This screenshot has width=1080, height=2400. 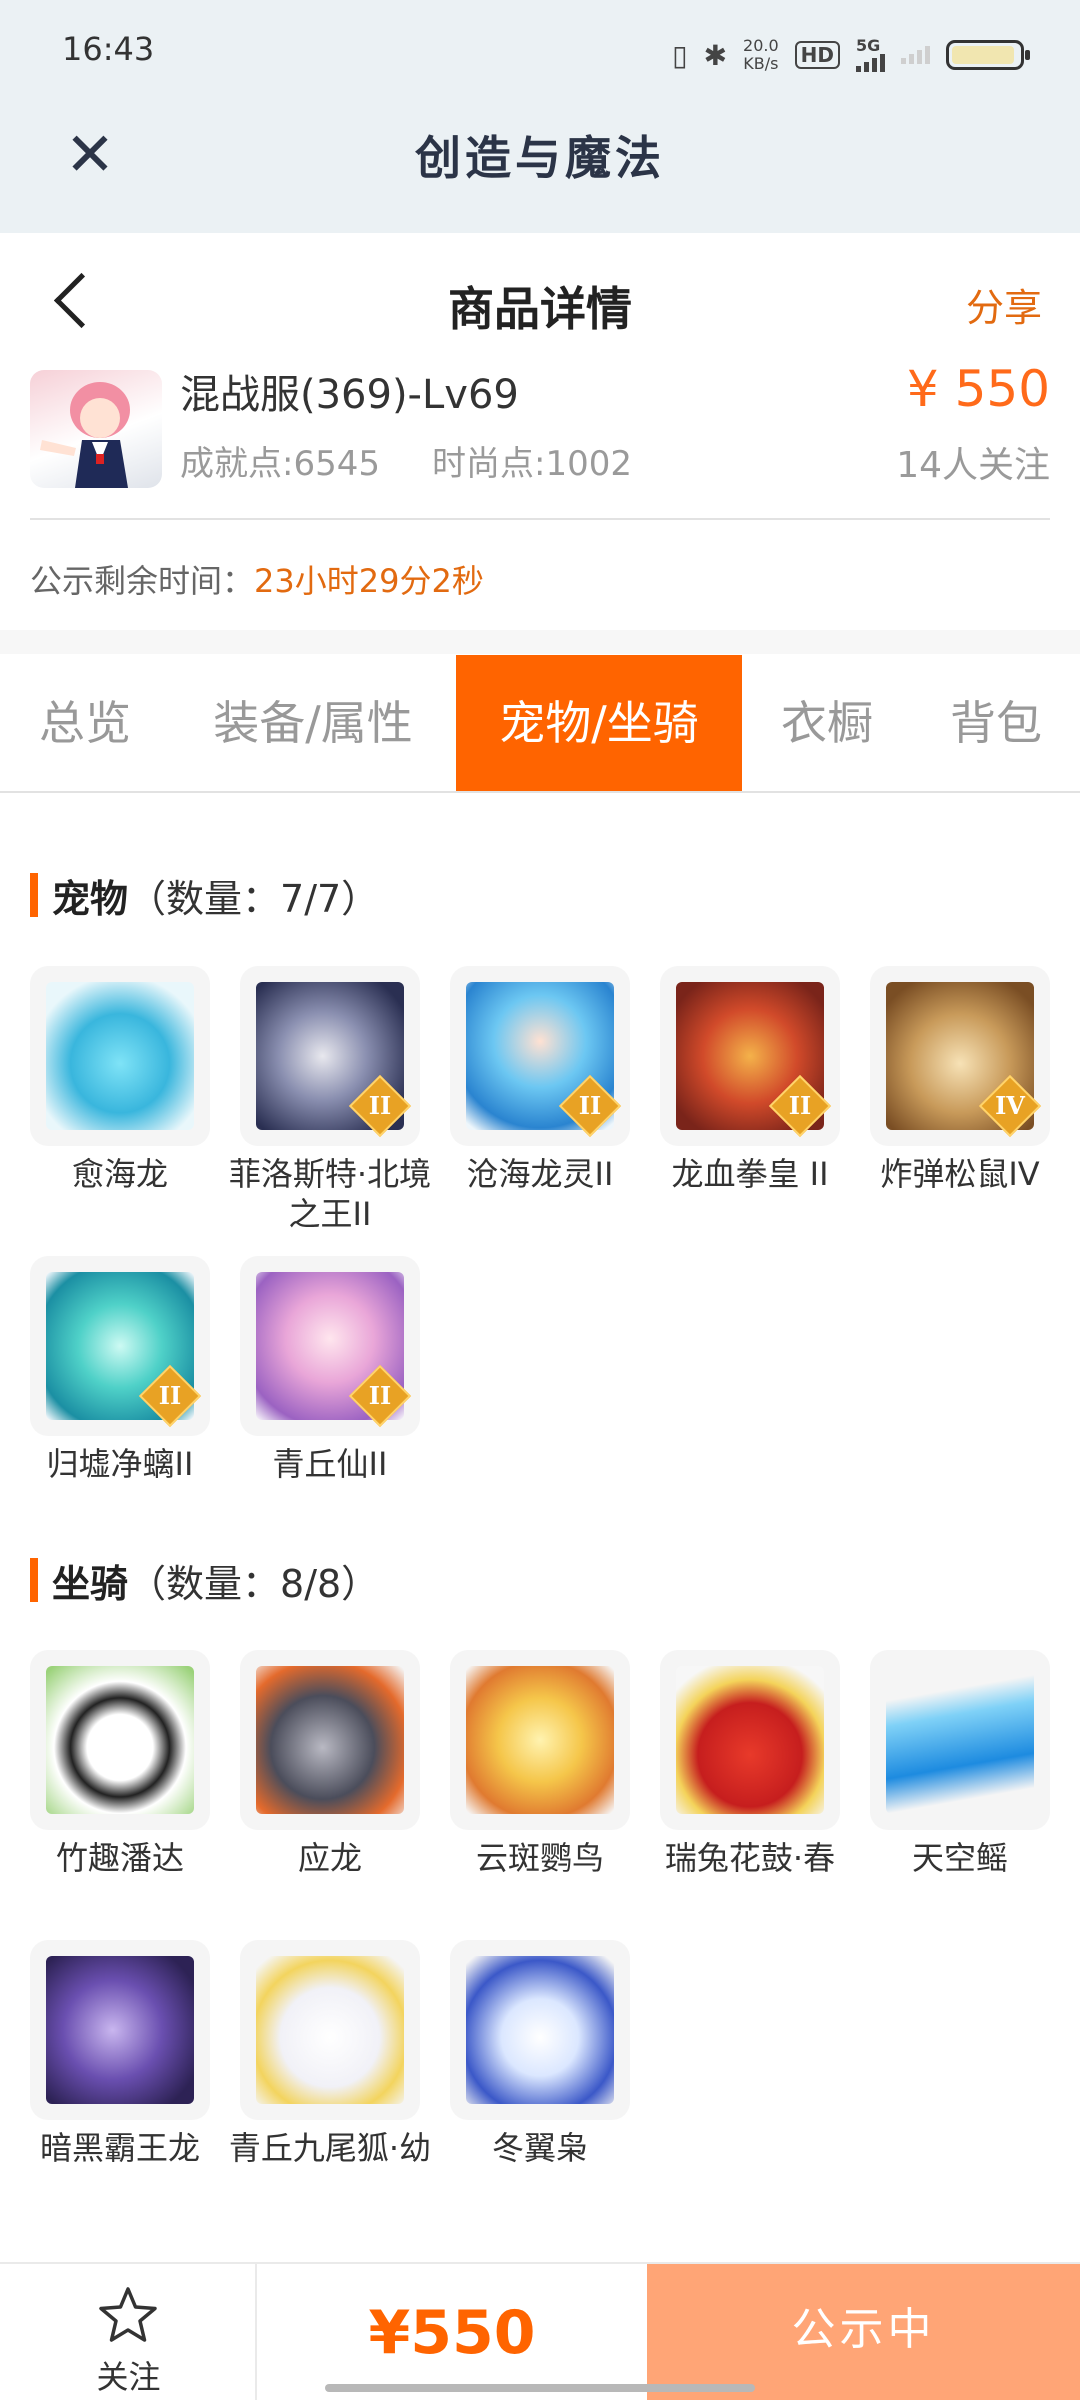 I want to click on pet-name: 愈海龙, so click(x=119, y=1174).